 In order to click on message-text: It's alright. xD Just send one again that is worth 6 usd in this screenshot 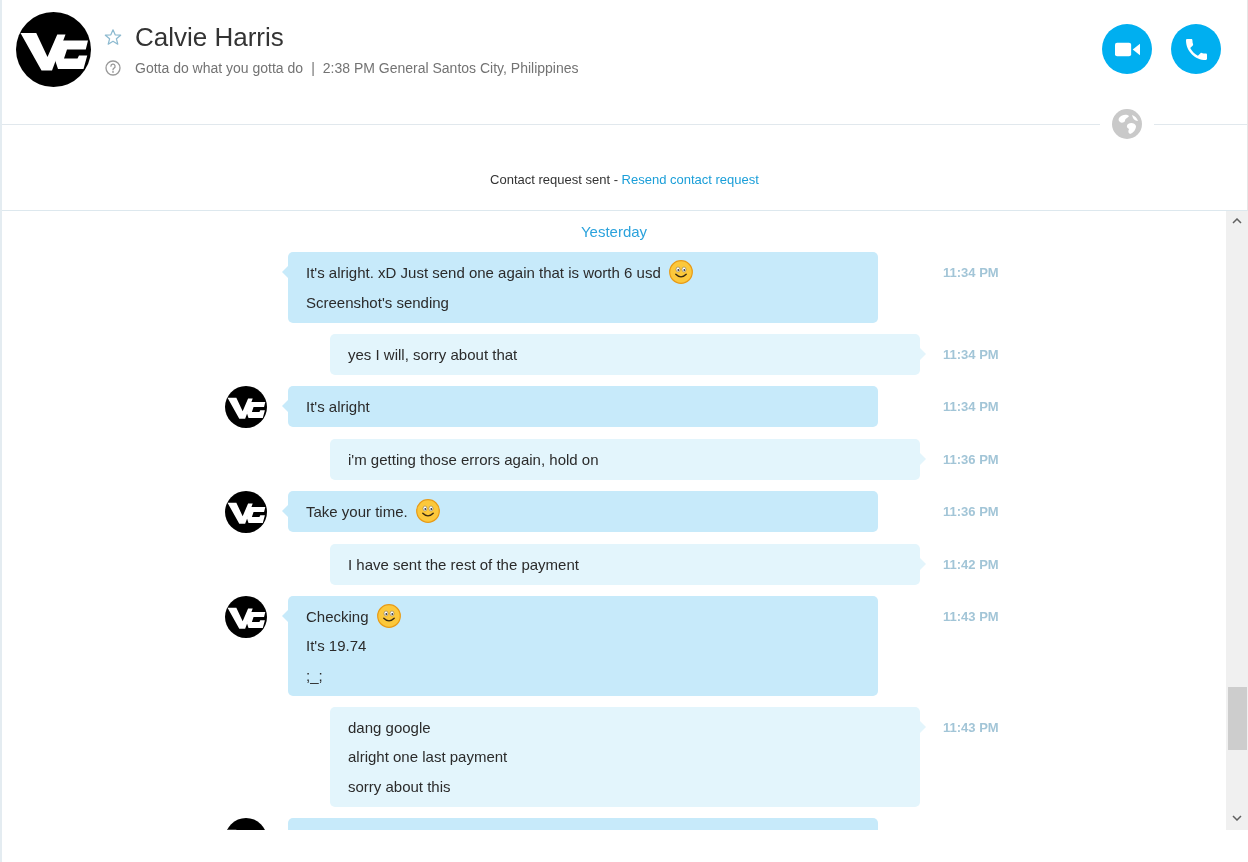, I will do `click(483, 272)`.